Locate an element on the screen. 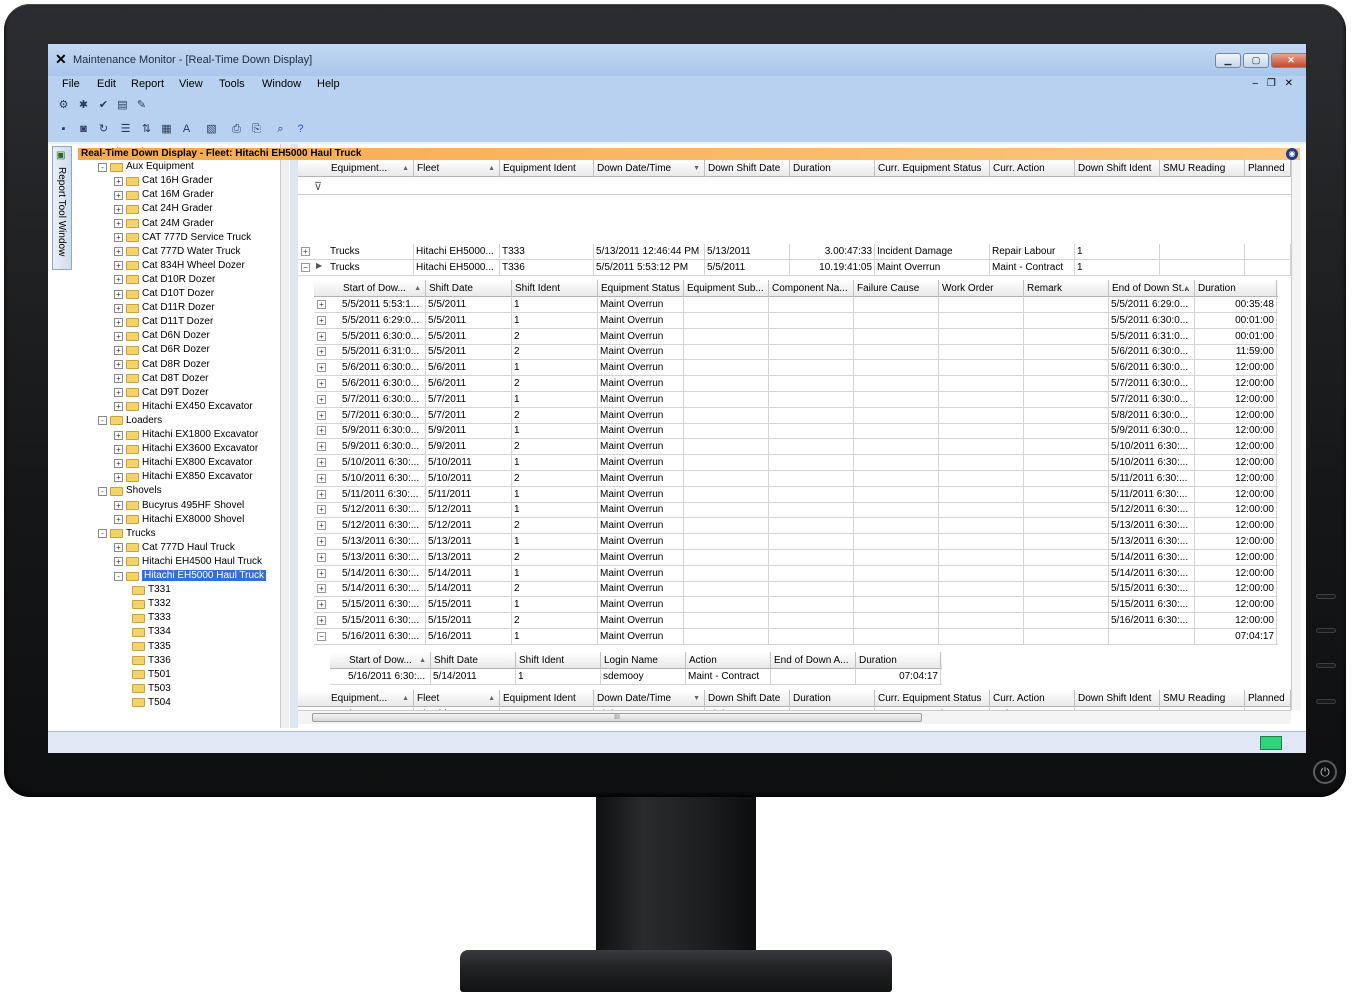 The width and height of the screenshot is (1360, 996). tree-node: + Cat D6N Dozer is located at coordinates (162, 336).